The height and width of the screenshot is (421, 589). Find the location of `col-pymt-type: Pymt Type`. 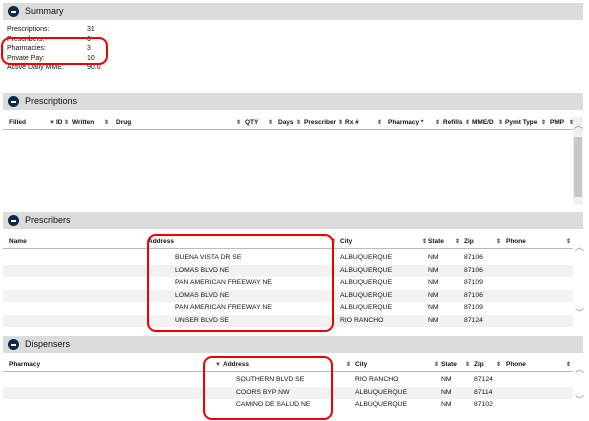

col-pymt-type: Pymt Type is located at coordinates (521, 123).